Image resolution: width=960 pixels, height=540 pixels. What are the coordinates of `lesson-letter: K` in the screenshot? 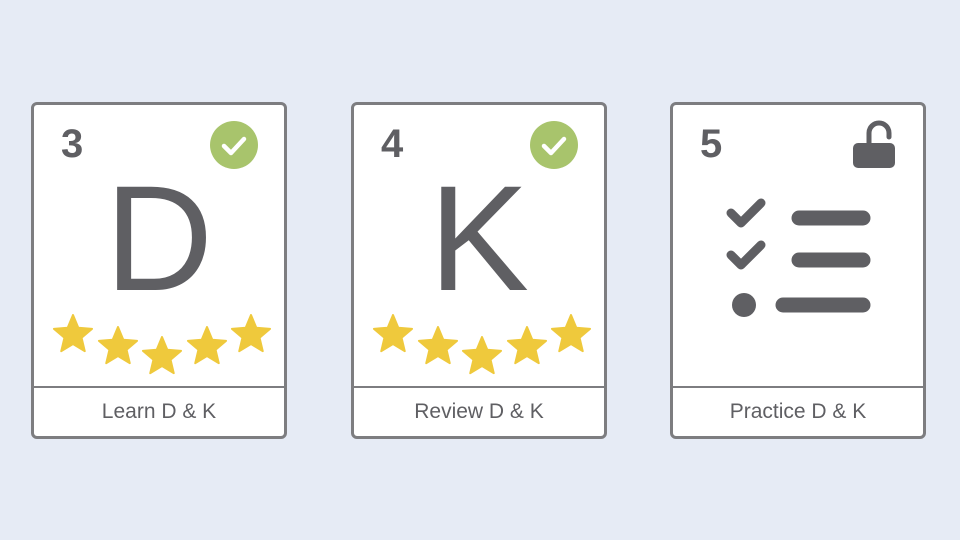 It's located at (479, 238).